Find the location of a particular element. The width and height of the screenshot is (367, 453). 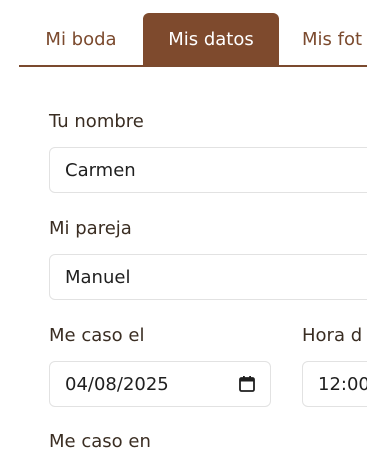

wedding-date-value: 04/08/2025 is located at coordinates (117, 384).